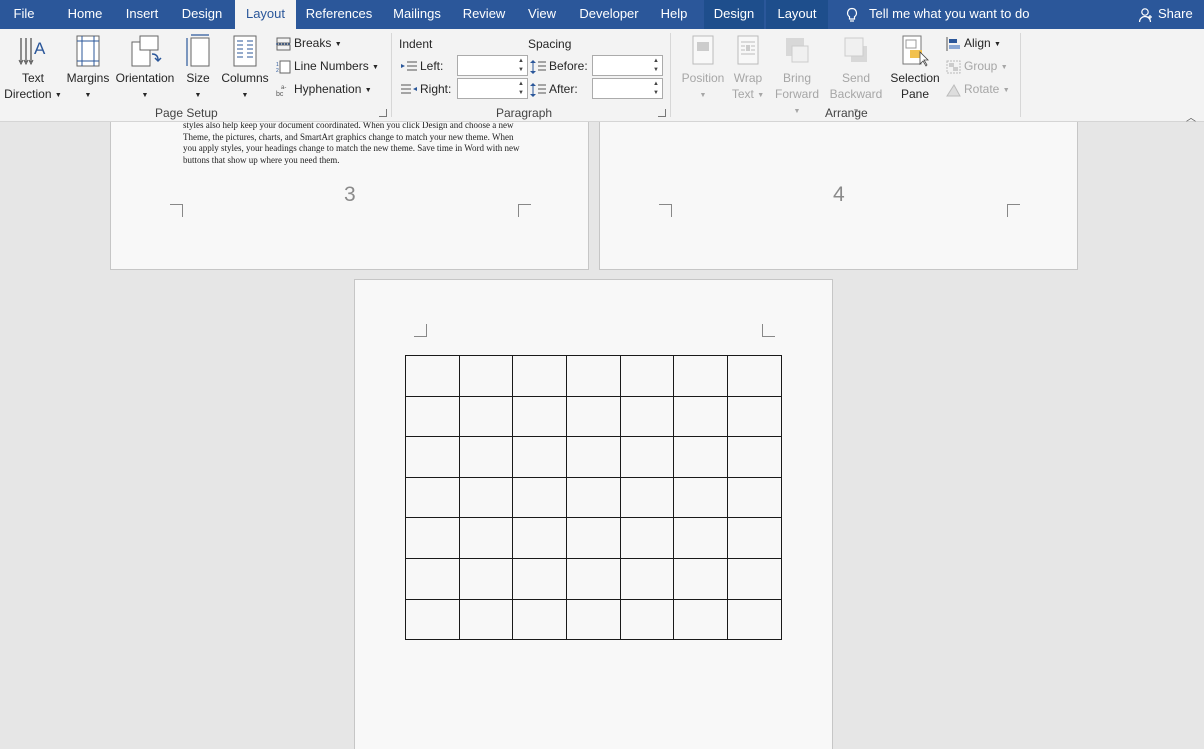  Describe the element at coordinates (915, 68) in the screenshot. I see `selection-pane-button: Selection Pane` at that location.